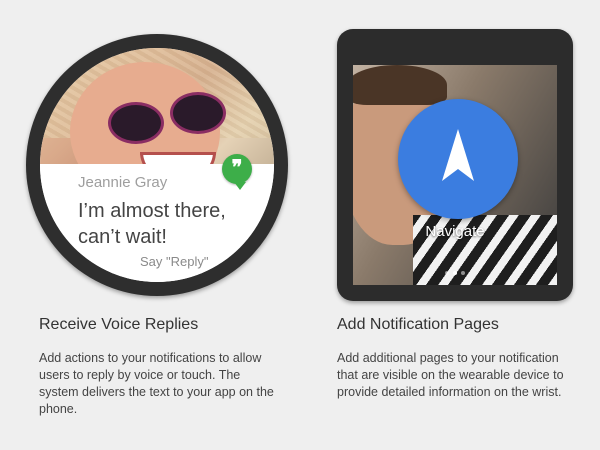  Describe the element at coordinates (455, 273) in the screenshot. I see `page-indicator` at that location.